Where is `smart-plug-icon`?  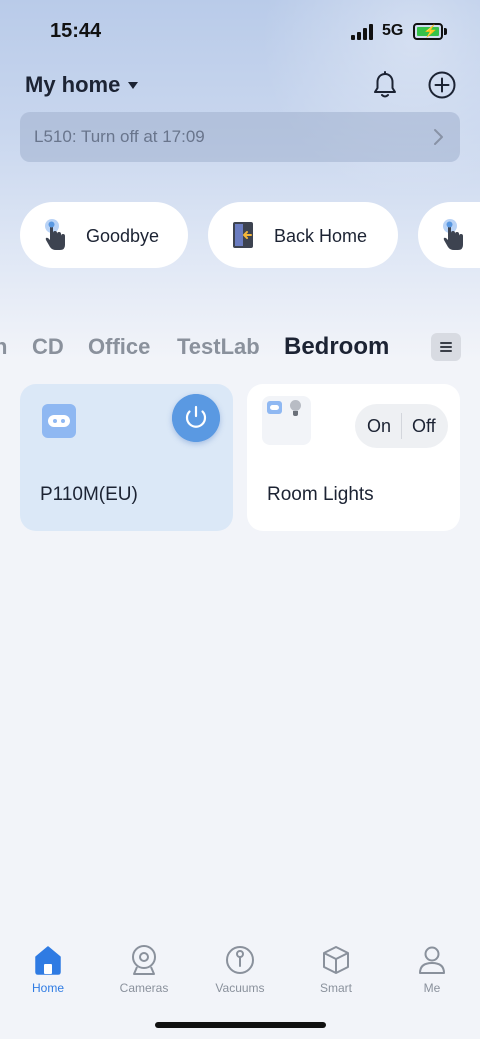
smart-plug-icon is located at coordinates (59, 421).